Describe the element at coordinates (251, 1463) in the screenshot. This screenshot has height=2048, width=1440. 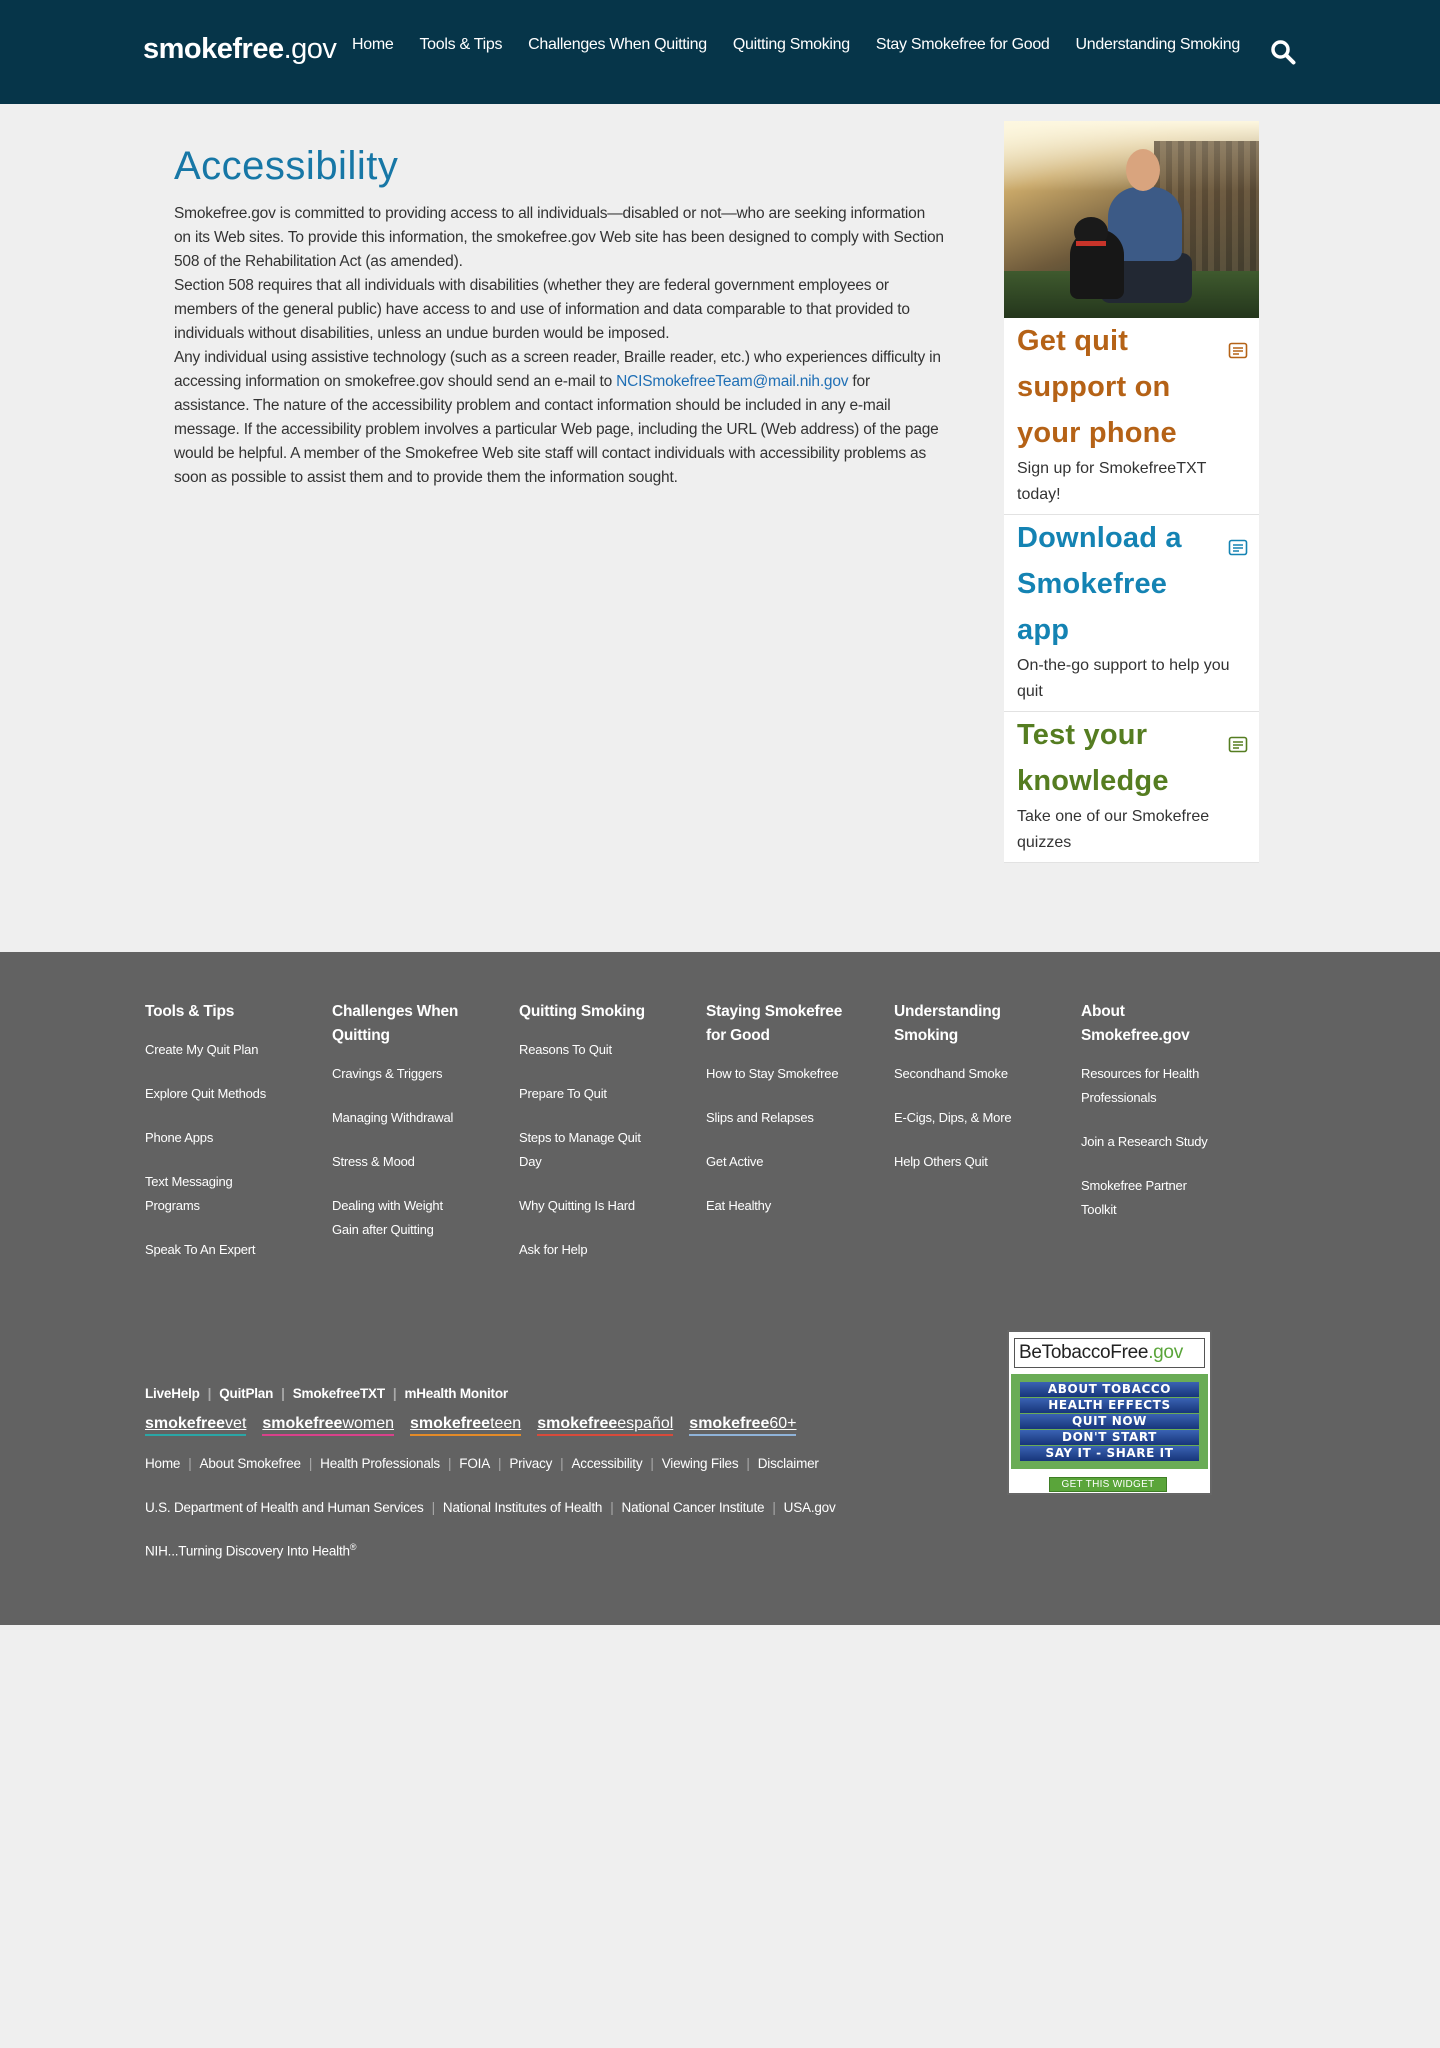
I see `site-link-about: About Smokefree` at that location.